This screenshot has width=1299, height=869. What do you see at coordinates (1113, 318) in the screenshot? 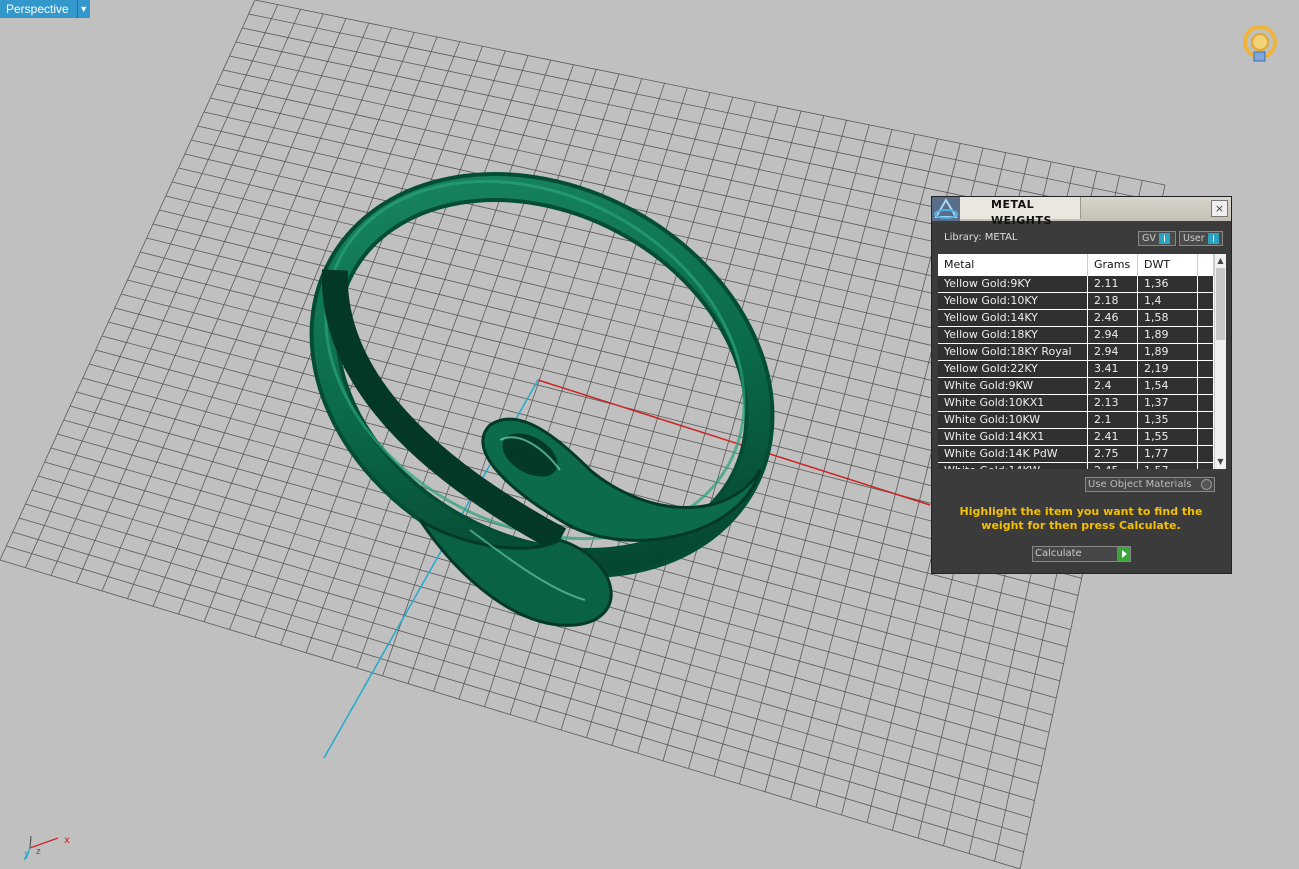
I see `cell-grams: 2.46` at bounding box center [1113, 318].